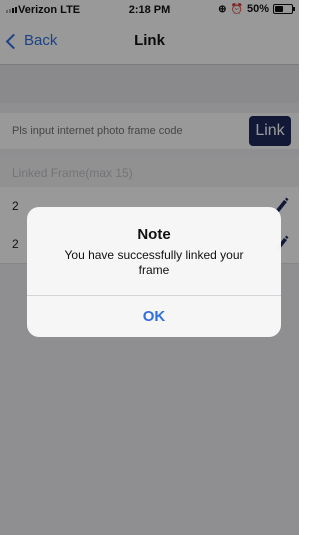 The image size is (320, 535). What do you see at coordinates (154, 262) in the screenshot?
I see `alert-message: You have successfully linked your frame` at bounding box center [154, 262].